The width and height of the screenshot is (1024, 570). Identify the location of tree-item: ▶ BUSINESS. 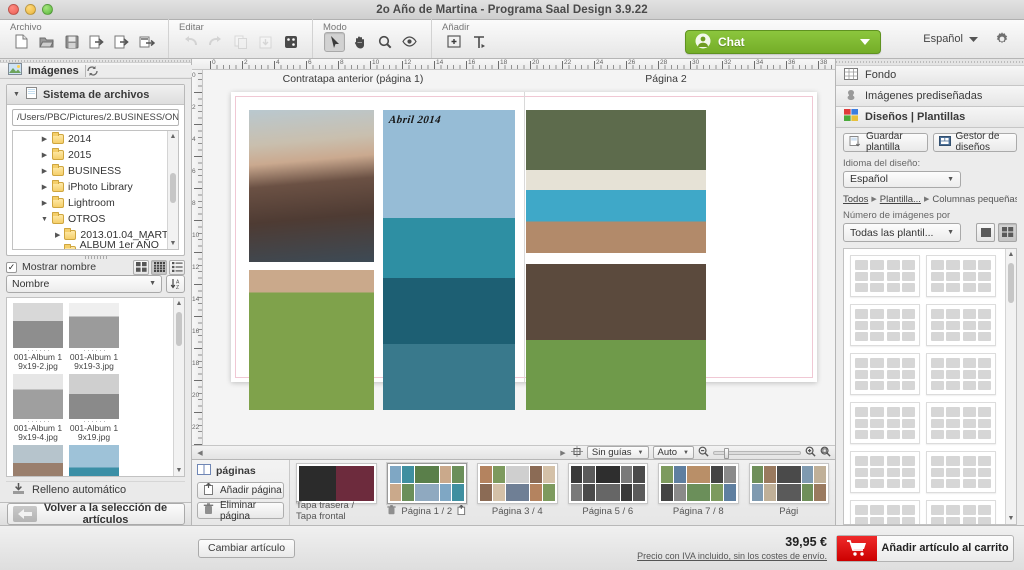
(95, 171).